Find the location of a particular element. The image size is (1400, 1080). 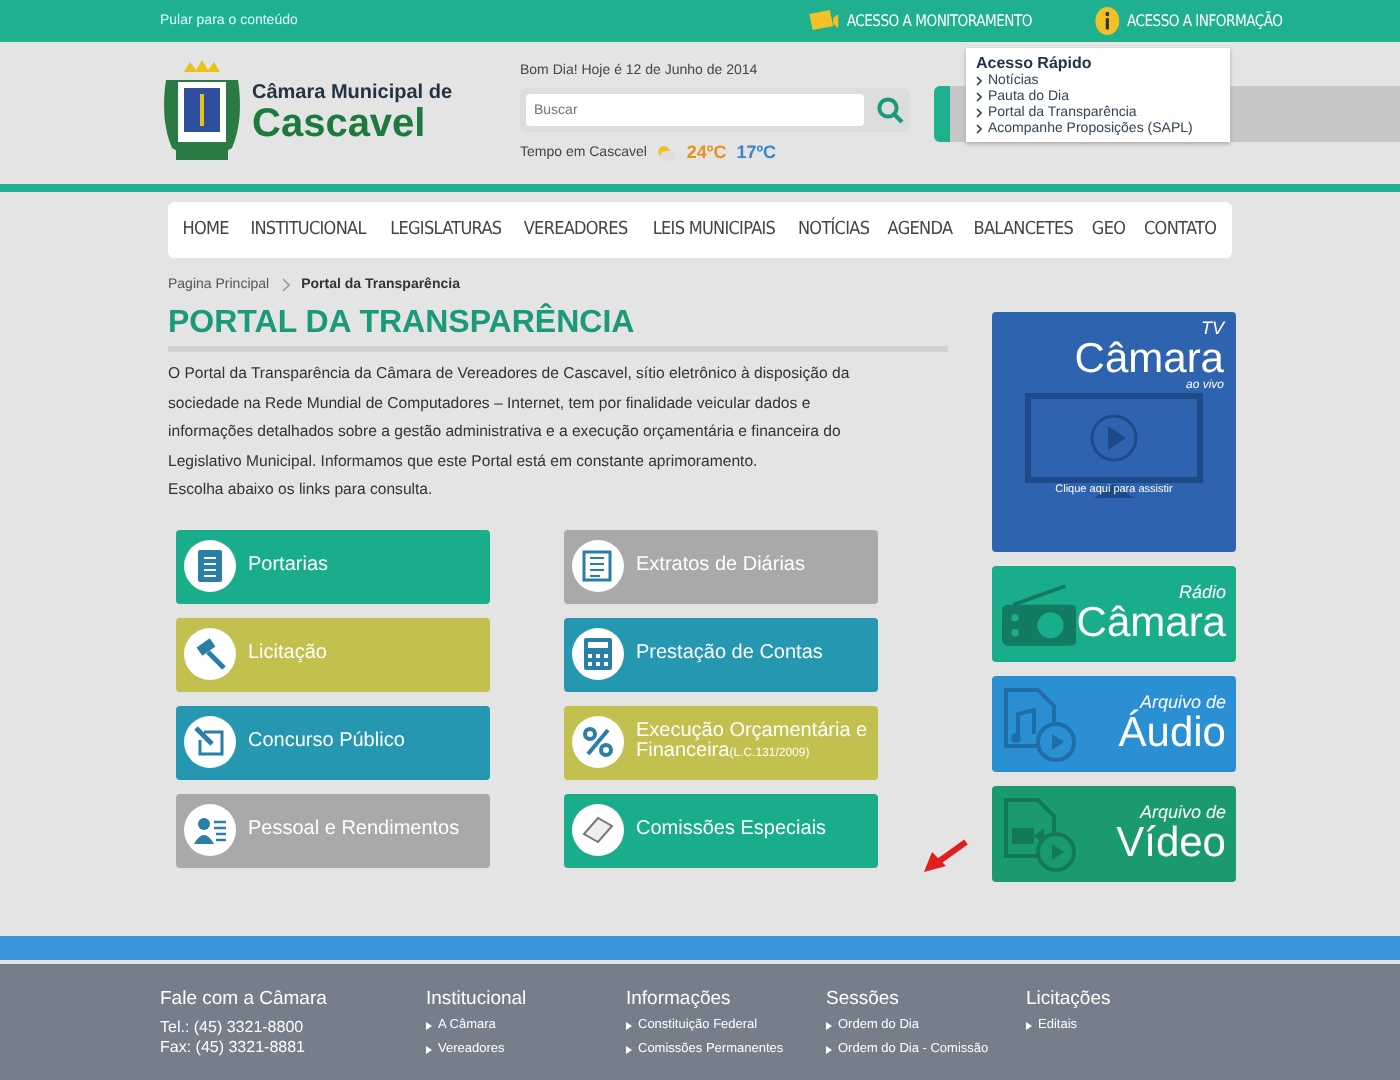

banner-small-text: TV is located at coordinates (1212, 329).